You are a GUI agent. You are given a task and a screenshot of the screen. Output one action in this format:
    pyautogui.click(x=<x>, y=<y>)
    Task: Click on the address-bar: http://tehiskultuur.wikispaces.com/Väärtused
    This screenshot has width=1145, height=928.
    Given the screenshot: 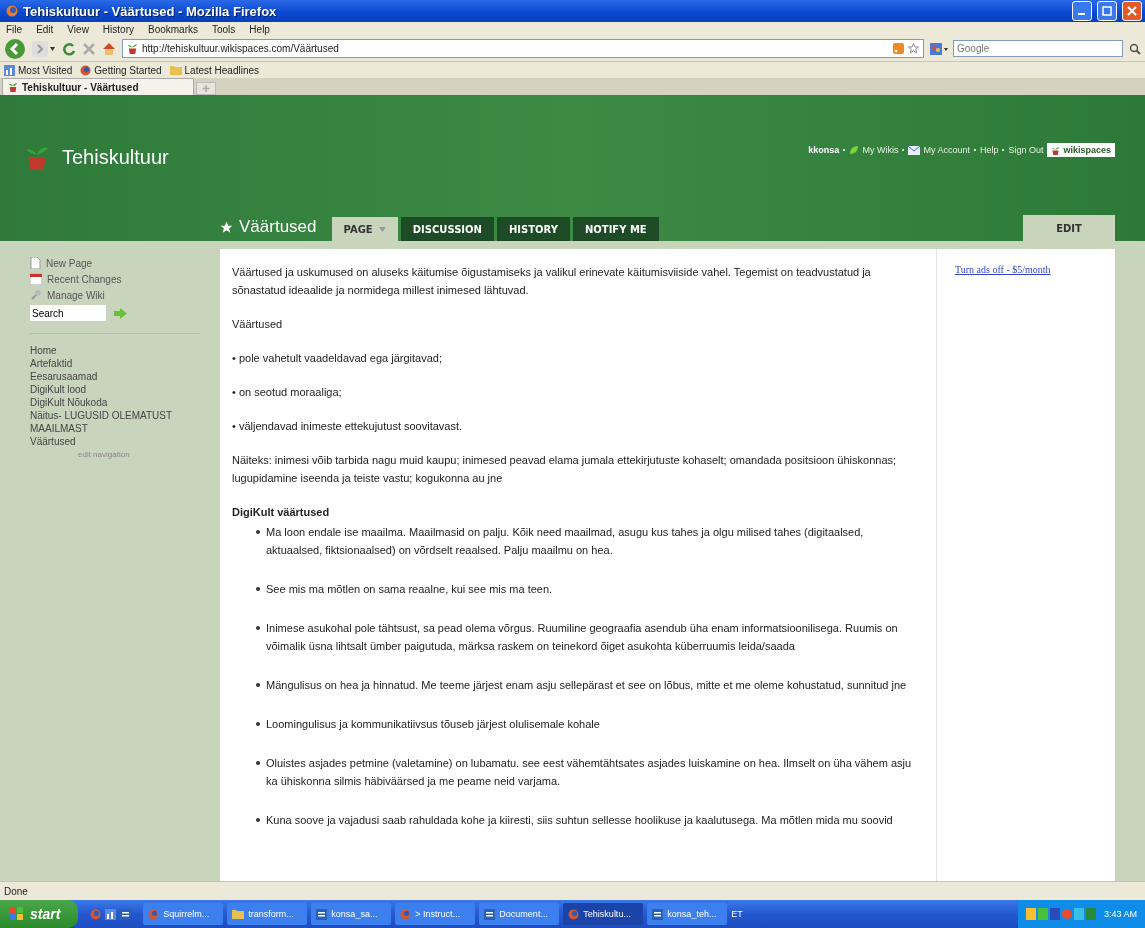 What is the action you would take?
    pyautogui.click(x=523, y=48)
    